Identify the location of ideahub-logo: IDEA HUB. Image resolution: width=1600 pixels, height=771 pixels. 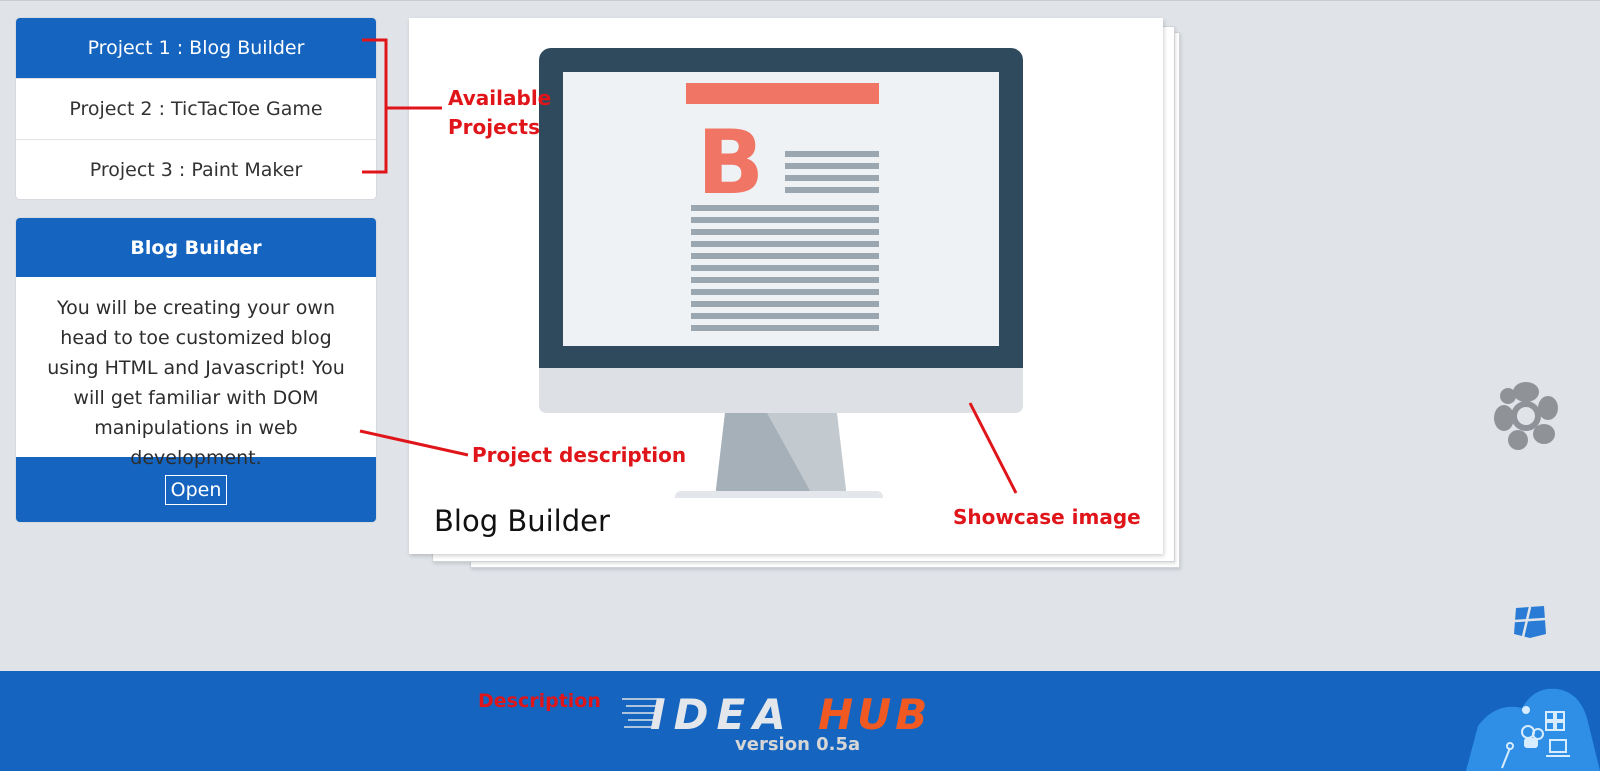
(776, 712).